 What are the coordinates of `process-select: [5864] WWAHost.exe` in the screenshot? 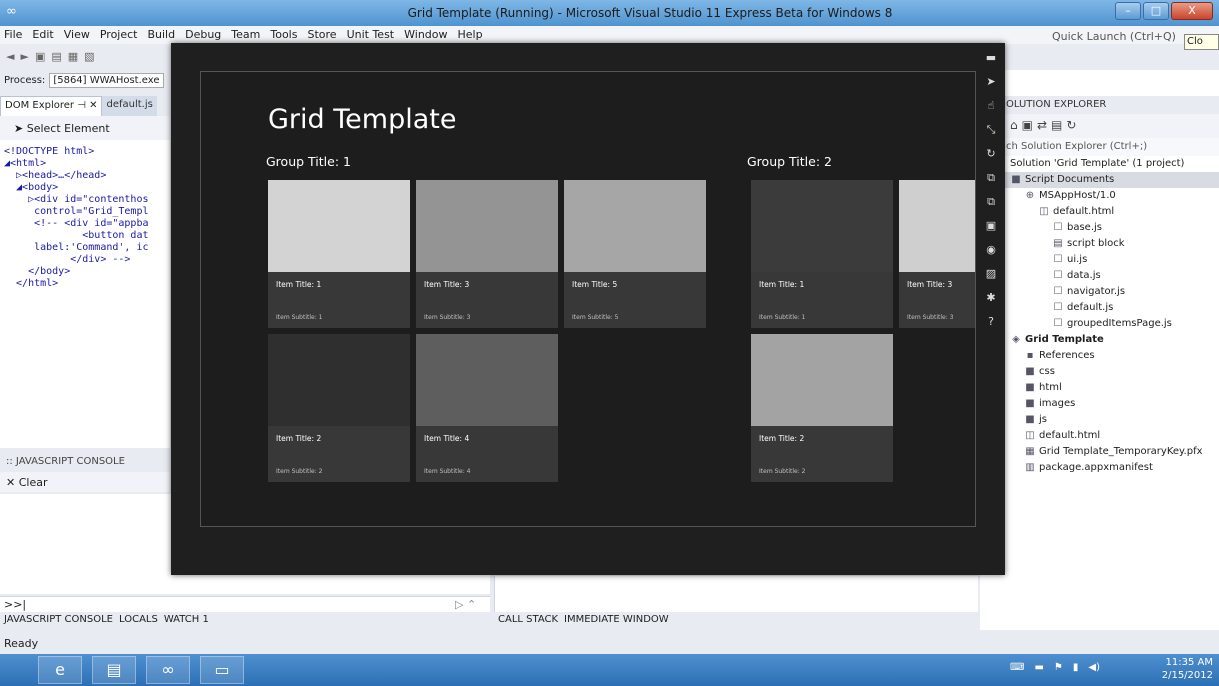 It's located at (107, 80).